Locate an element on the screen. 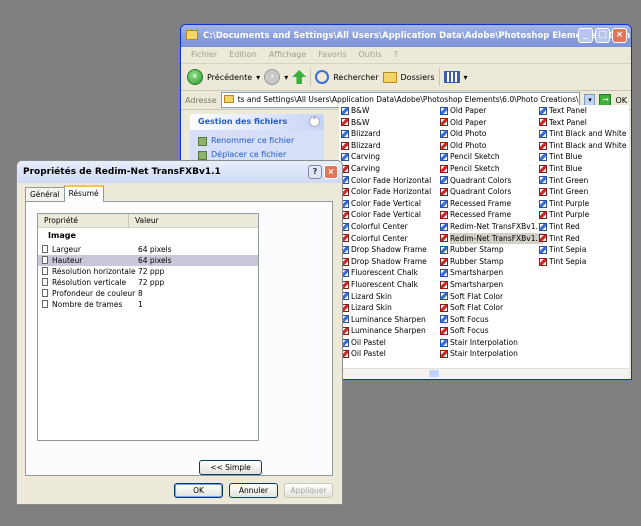 This screenshot has height=526, width=641. search-button-label: Rechercher is located at coordinates (355, 77).